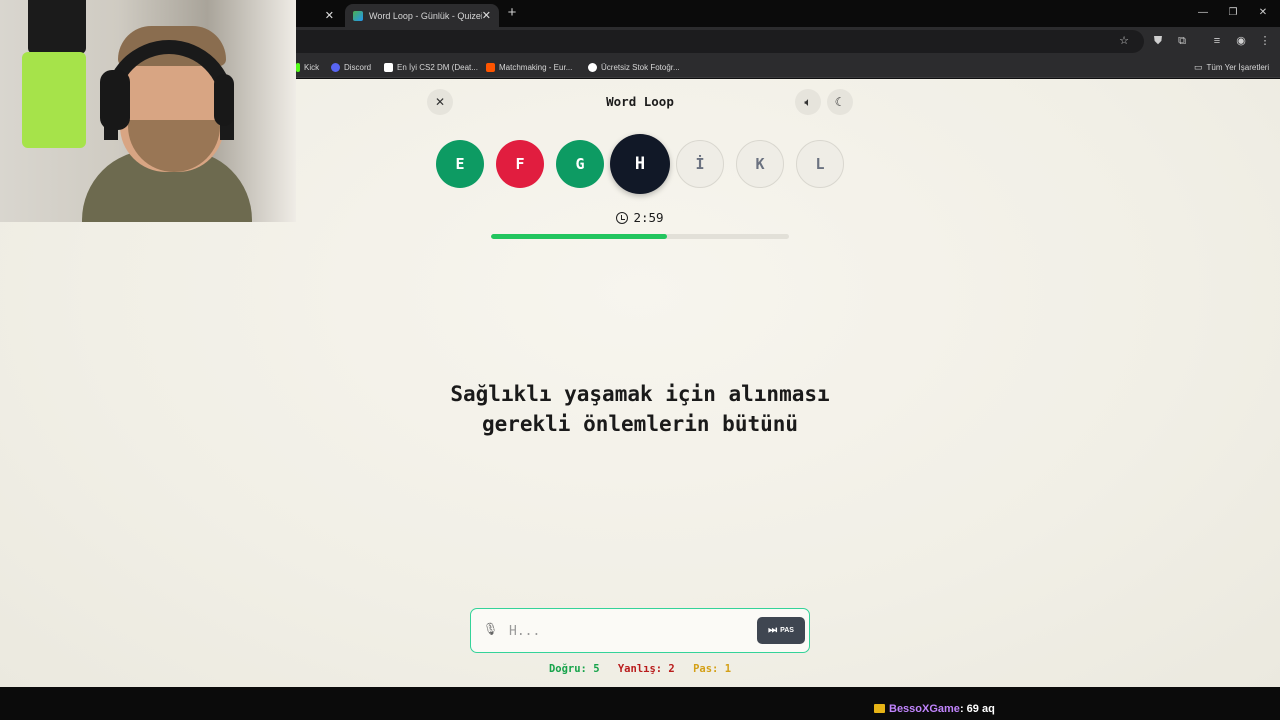  Describe the element at coordinates (1238, 67) in the screenshot. I see `all-bookmarks-label: Tüm Yer İşaretleri` at that location.